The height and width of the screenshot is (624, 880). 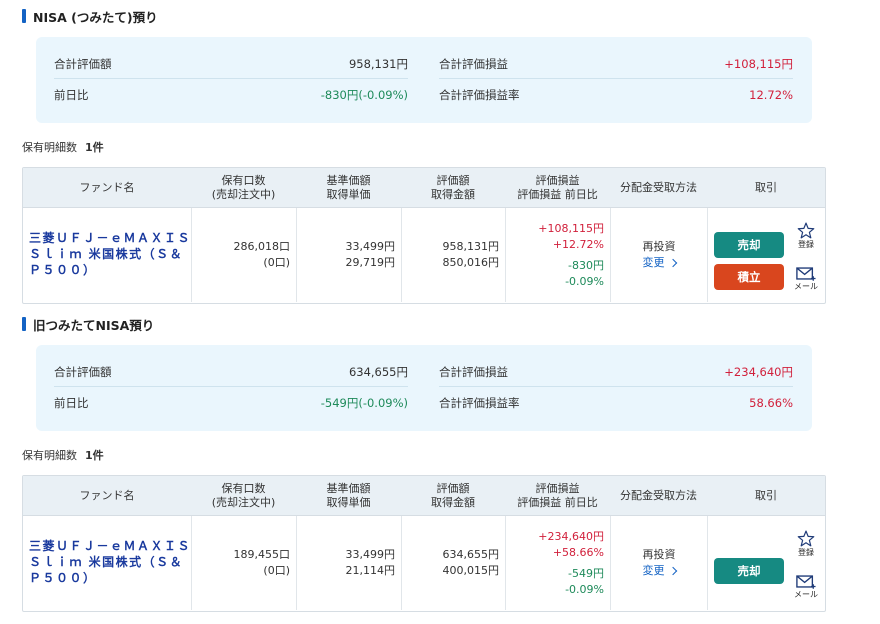 What do you see at coordinates (571, 536) in the screenshot?
I see `gain-value: +234,640円` at bounding box center [571, 536].